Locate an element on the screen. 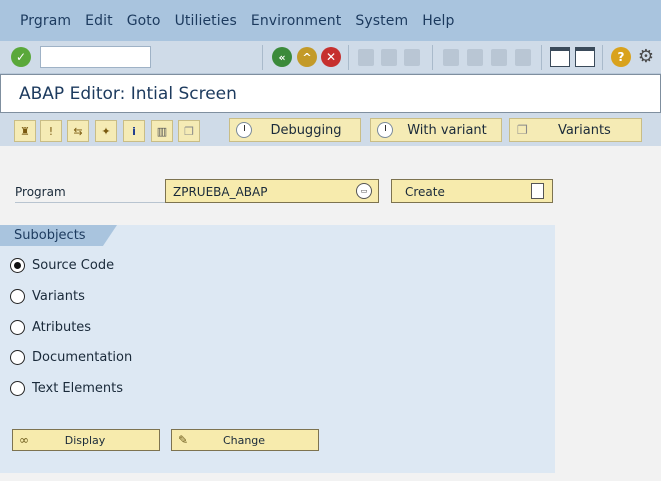 Image resolution: width=661 pixels, height=481 pixels. menu-utilities: Utilieties is located at coordinates (206, 21).